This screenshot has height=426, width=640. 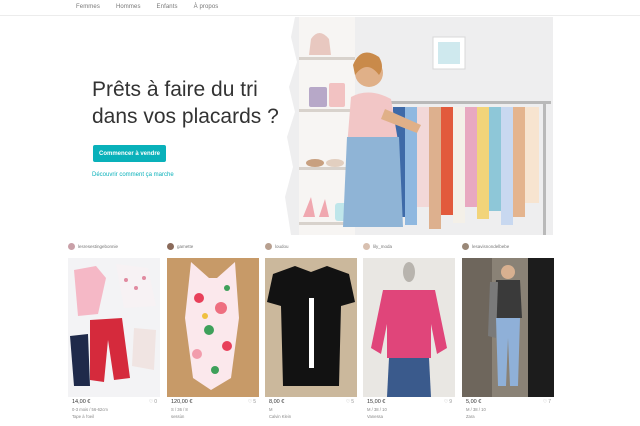 What do you see at coordinates (280, 416) in the screenshot?
I see `item-brand: Calvin Klein` at bounding box center [280, 416].